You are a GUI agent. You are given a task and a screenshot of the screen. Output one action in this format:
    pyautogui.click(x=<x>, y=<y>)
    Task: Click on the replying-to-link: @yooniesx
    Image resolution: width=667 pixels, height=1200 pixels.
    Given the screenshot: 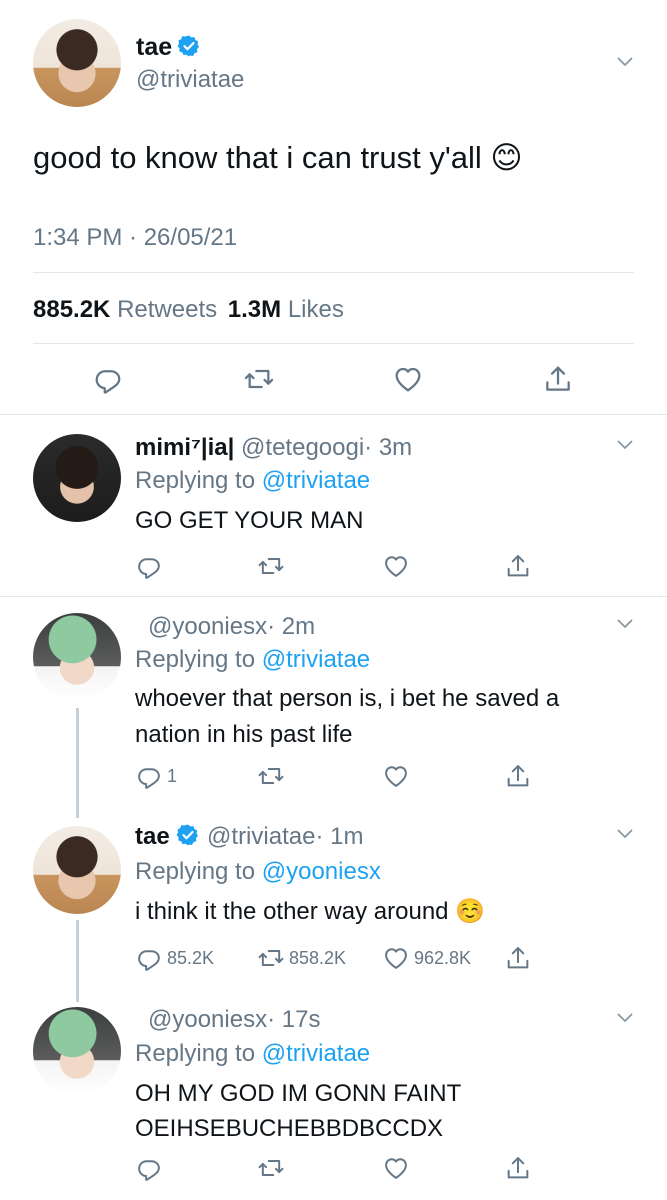 What is the action you would take?
    pyautogui.click(x=321, y=871)
    